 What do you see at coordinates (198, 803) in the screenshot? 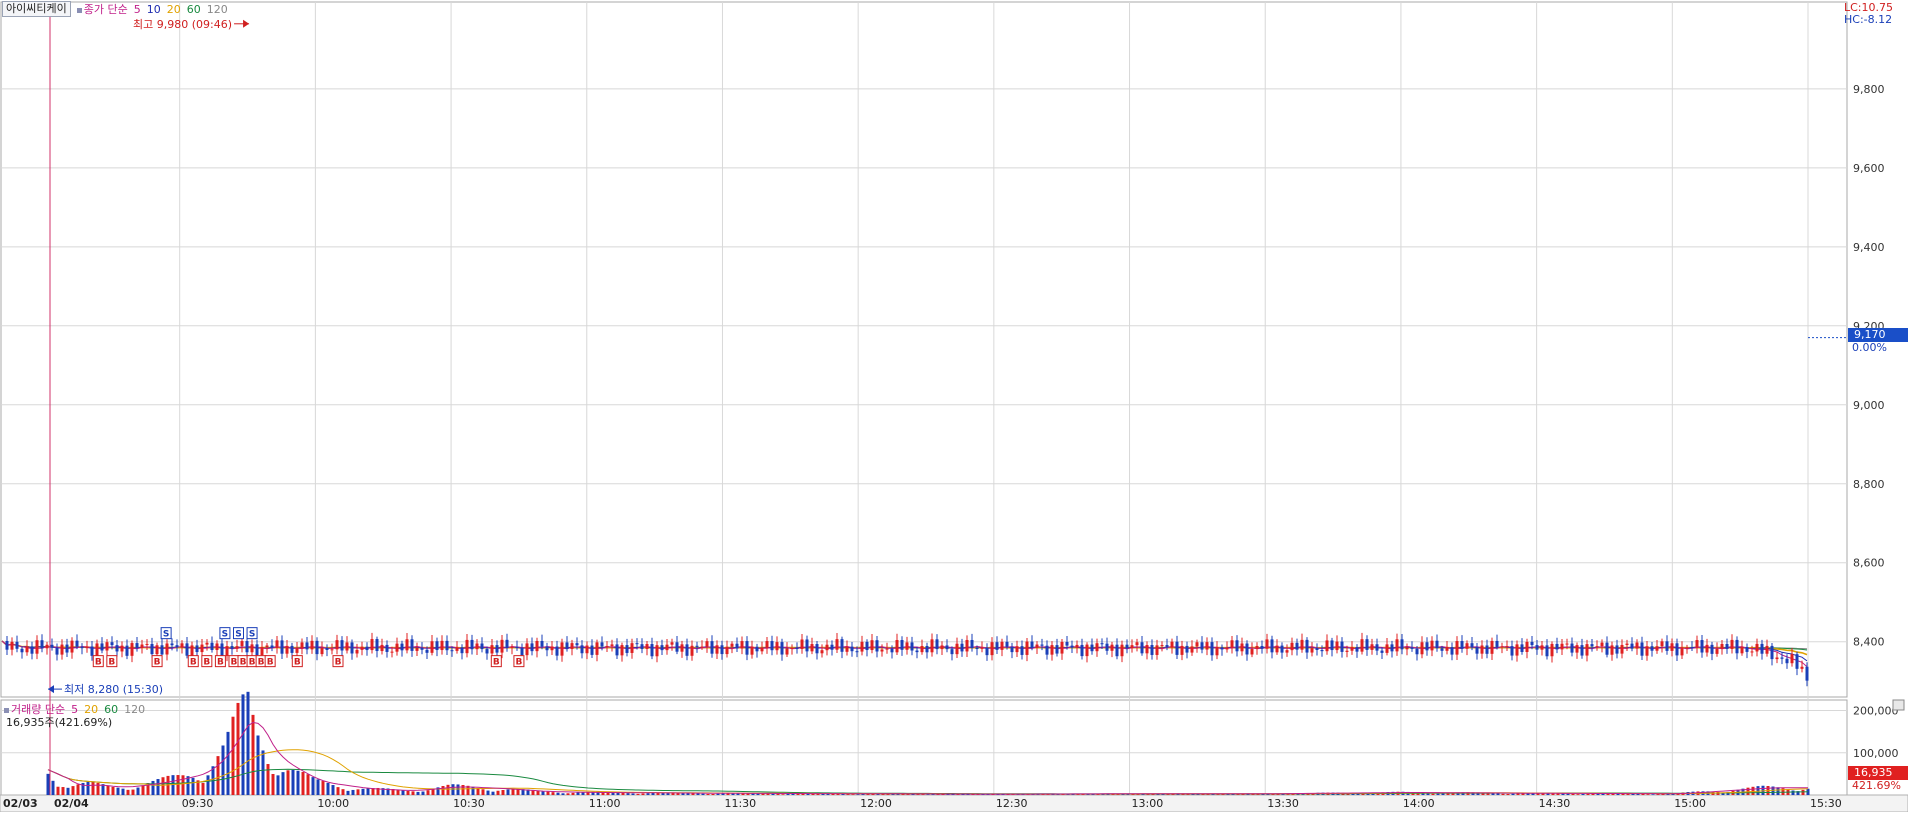
I see `time-tick-label: 09:30` at bounding box center [198, 803].